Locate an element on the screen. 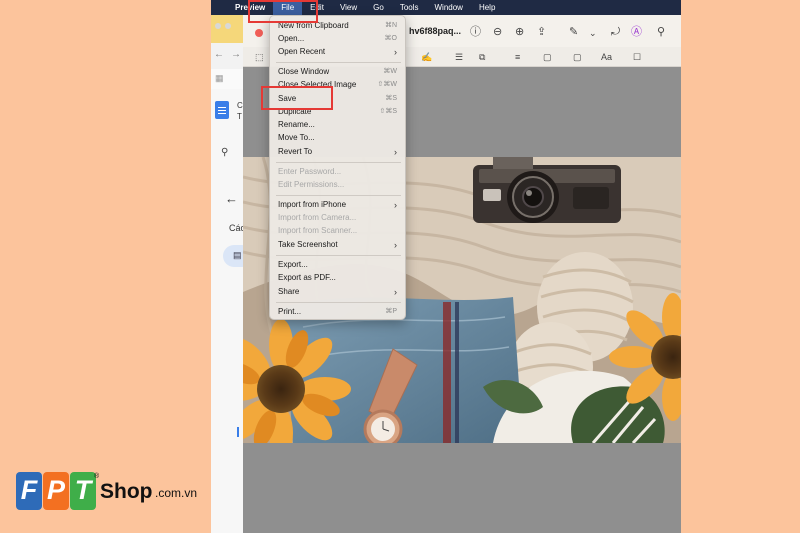 Image resolution: width=800 pixels, height=533 pixels. outline-icon: ▤ is located at coordinates (237, 255).